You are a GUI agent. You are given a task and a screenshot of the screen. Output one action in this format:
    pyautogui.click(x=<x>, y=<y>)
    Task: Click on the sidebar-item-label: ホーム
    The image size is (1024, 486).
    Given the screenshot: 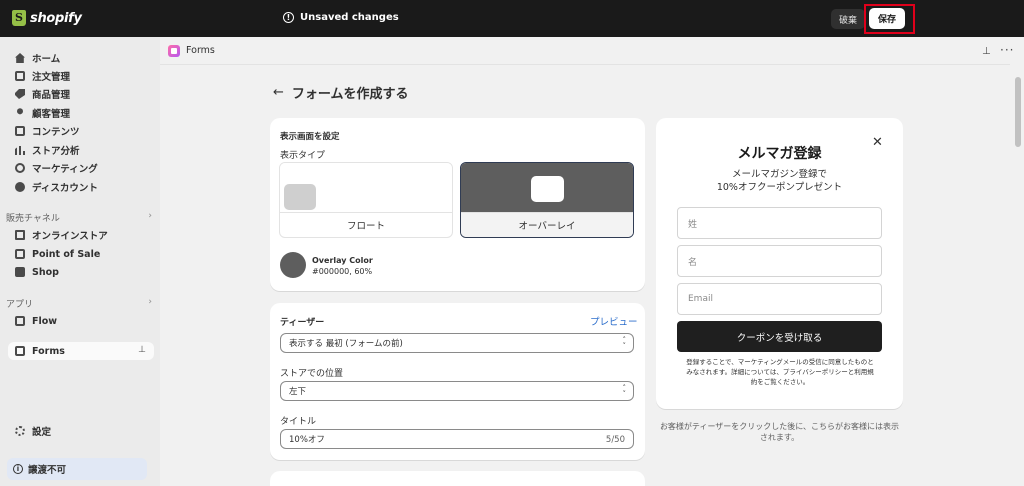 What is the action you would take?
    pyautogui.click(x=46, y=59)
    